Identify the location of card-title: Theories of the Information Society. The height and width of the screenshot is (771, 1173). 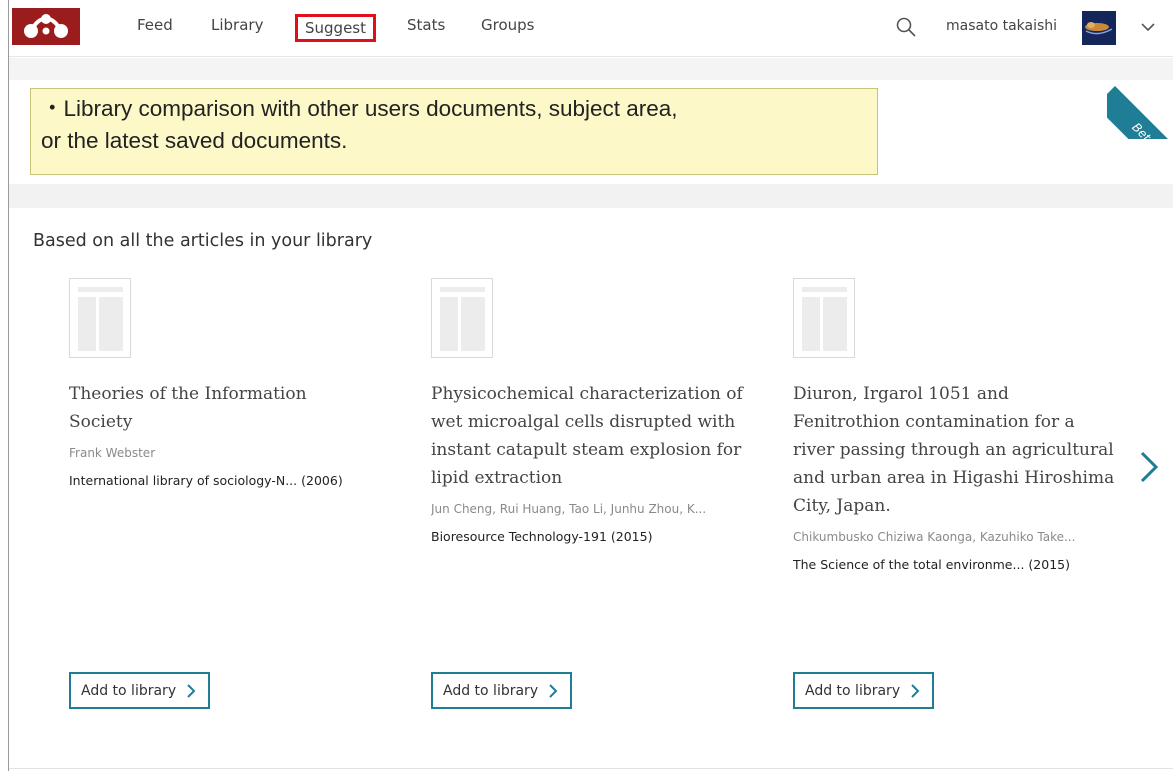
(214, 408).